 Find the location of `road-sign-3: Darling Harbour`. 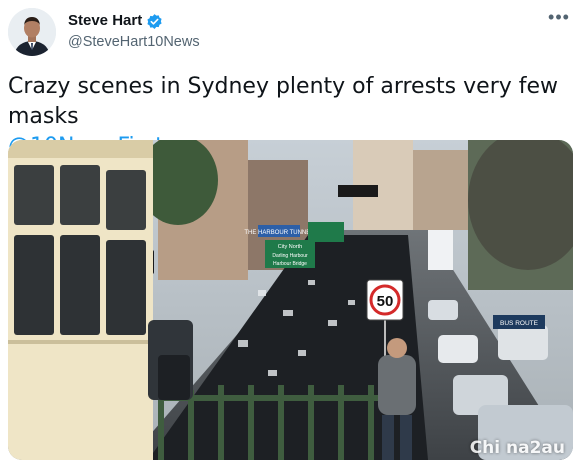

road-sign-3: Darling Harbour is located at coordinates (290, 256).